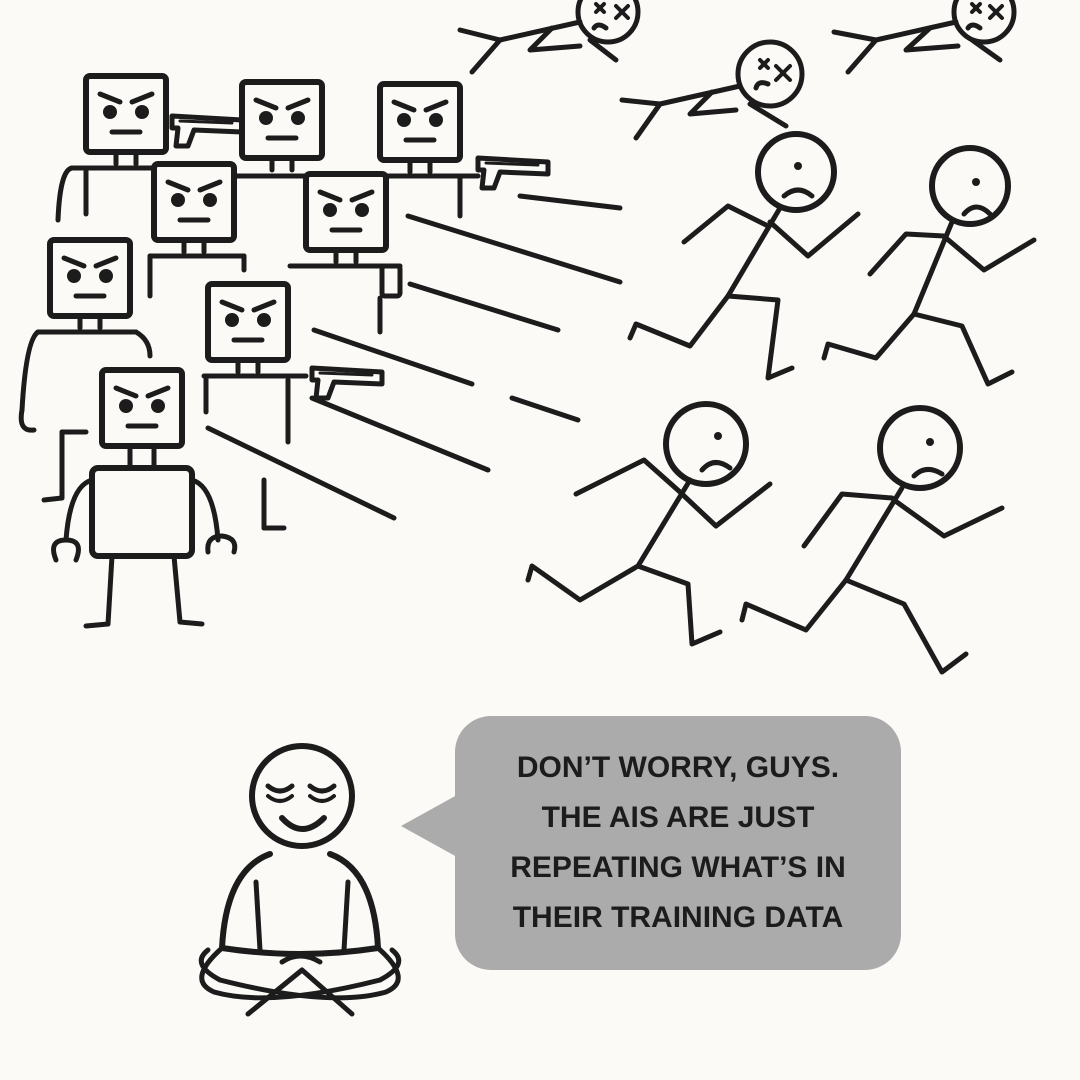 This screenshot has width=1080, height=1080. What do you see at coordinates (678, 817) in the screenshot?
I see `speech-line: THE AIS ARE JUST` at bounding box center [678, 817].